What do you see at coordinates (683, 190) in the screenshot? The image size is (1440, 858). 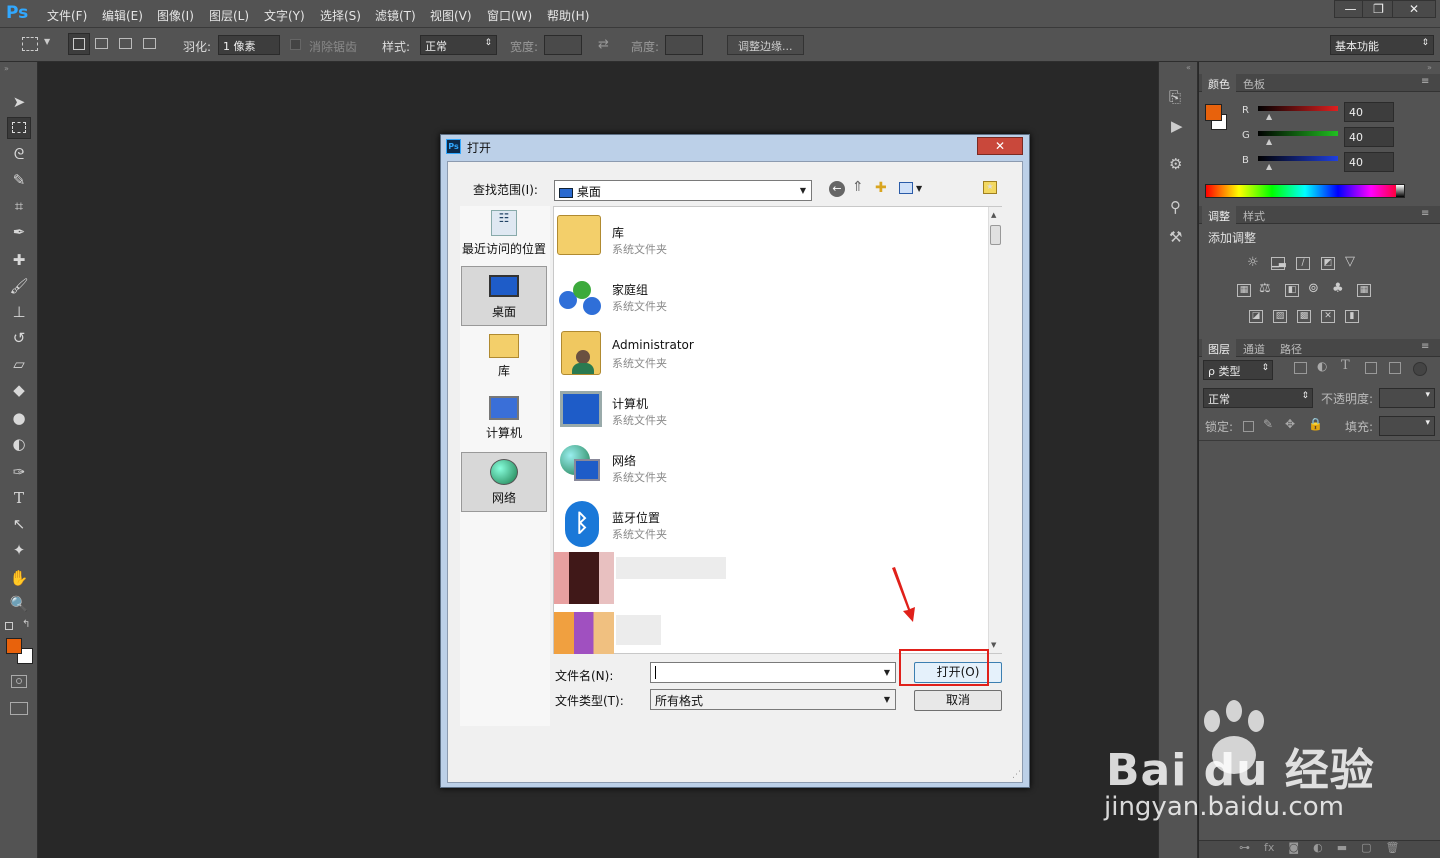 I see `look-in-select: 桌面 ▼` at bounding box center [683, 190].